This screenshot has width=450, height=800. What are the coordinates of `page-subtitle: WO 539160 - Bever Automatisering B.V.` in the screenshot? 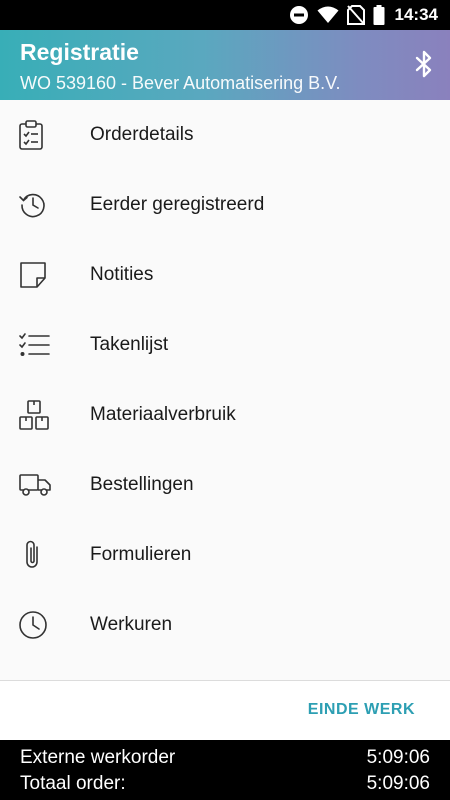 It's located at (180, 83).